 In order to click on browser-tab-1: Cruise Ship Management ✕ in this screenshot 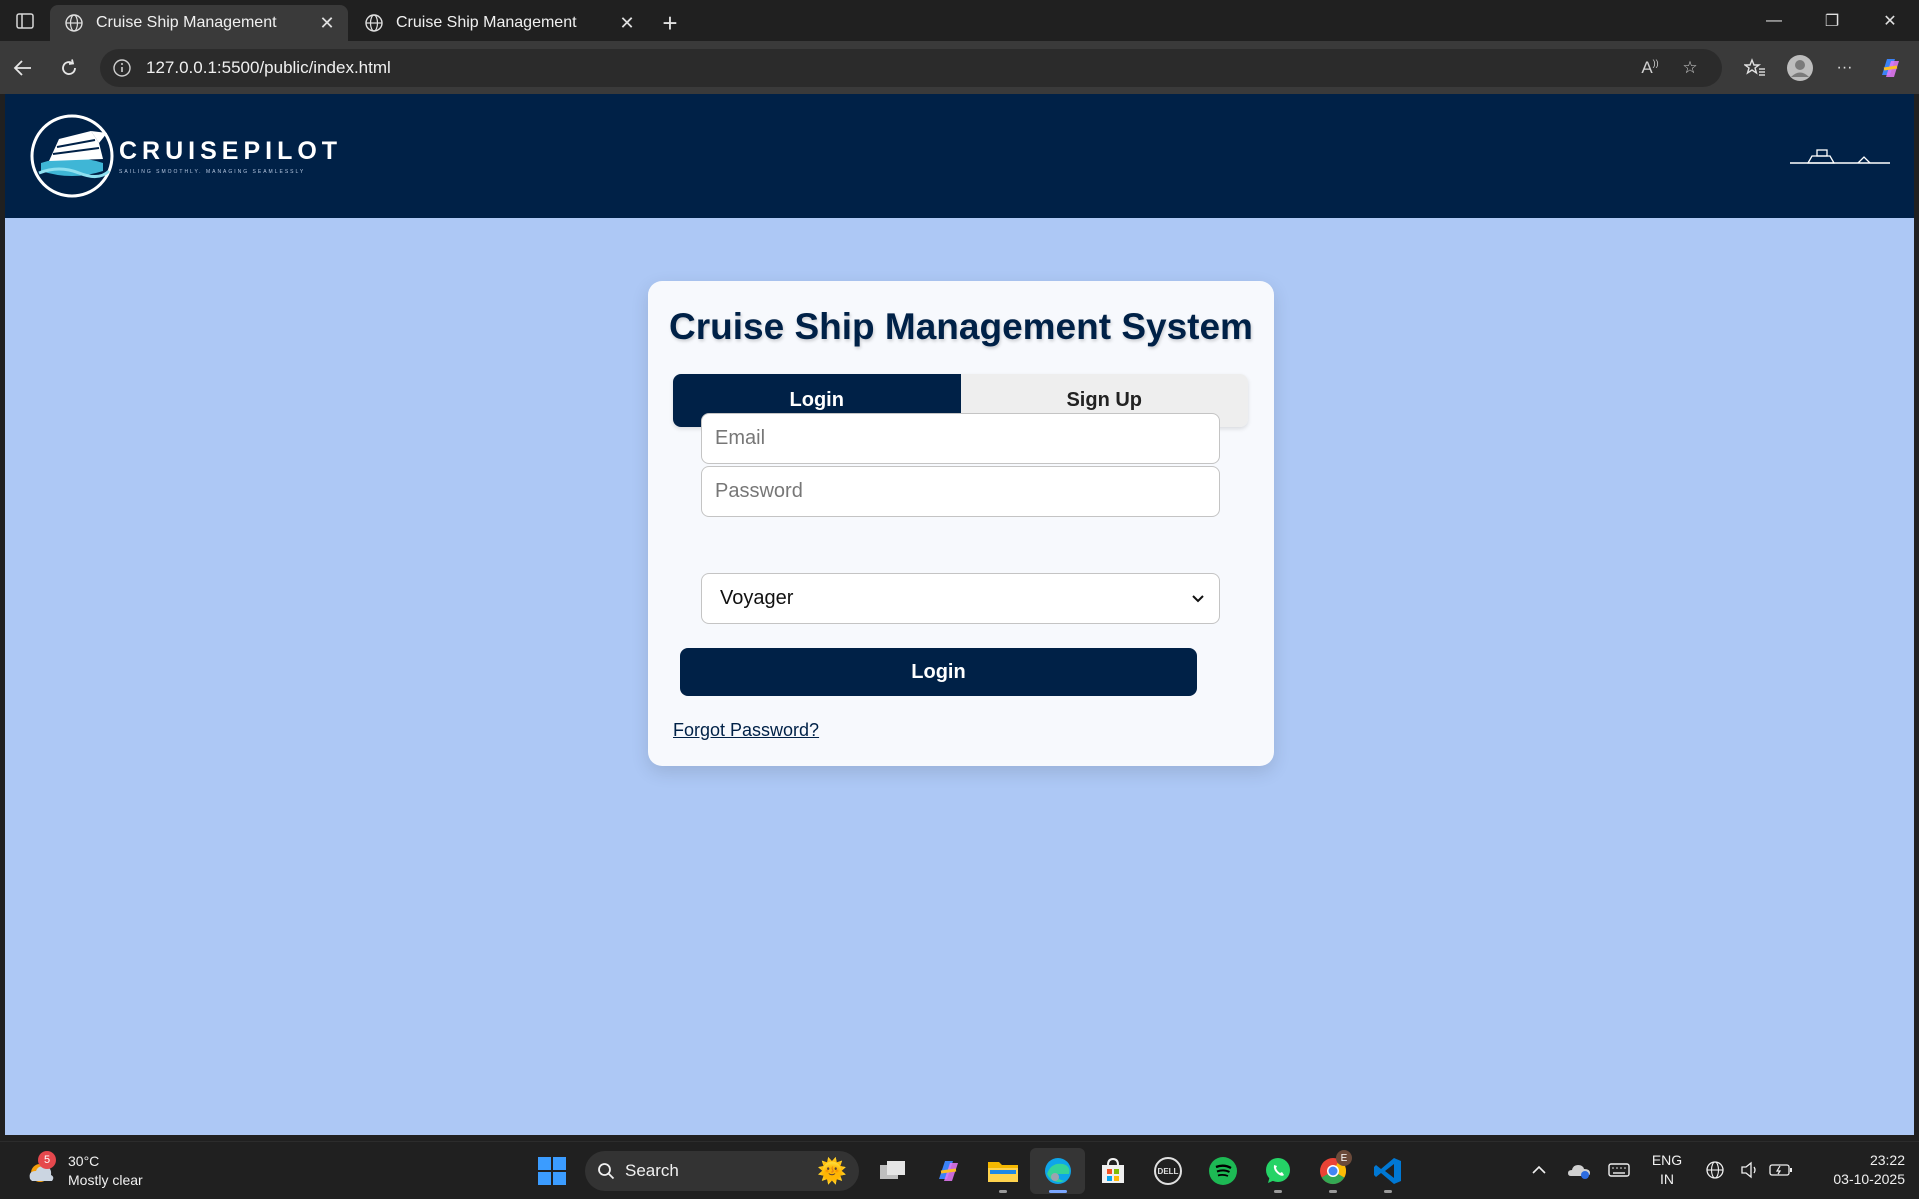, I will do `click(199, 23)`.